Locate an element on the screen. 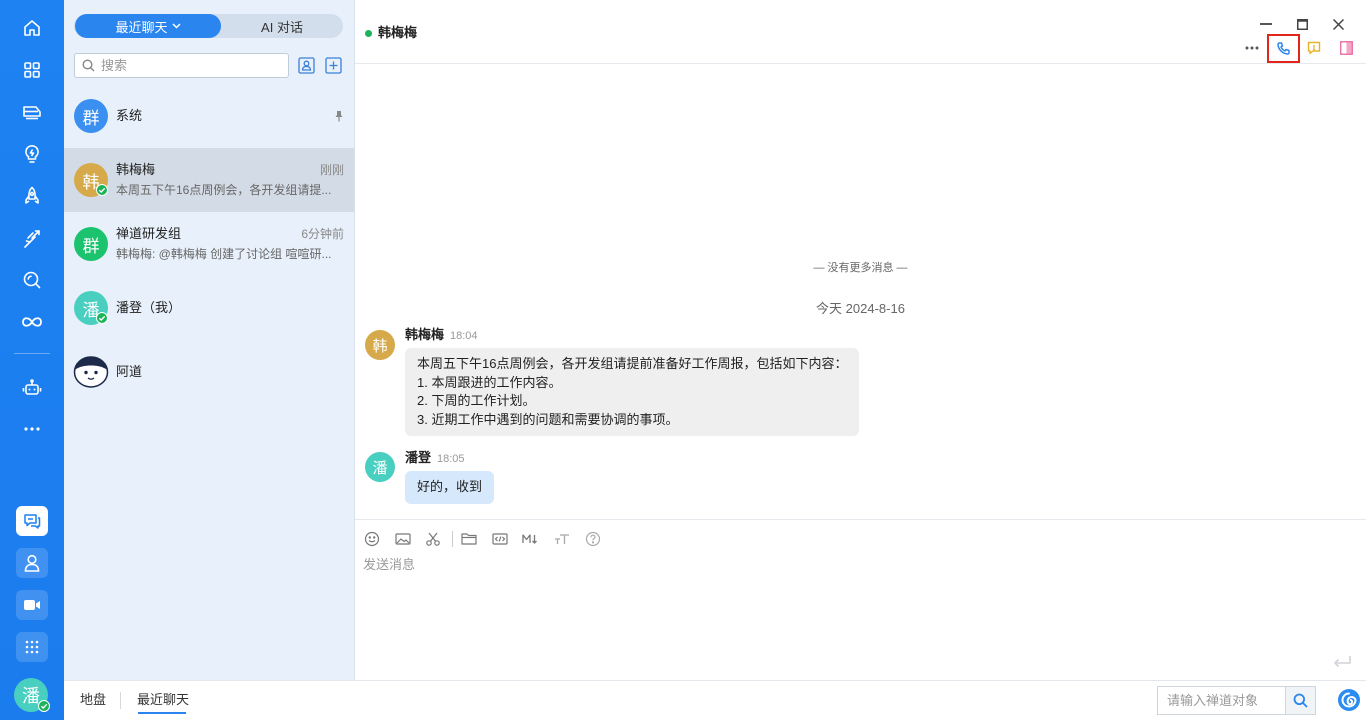 The image size is (1366, 720). magnifier-icon is located at coordinates (32, 280).